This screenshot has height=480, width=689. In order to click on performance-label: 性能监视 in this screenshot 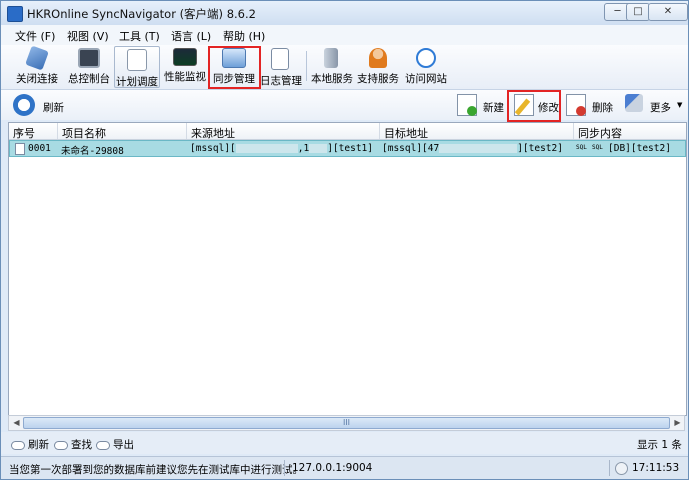, I will do `click(185, 77)`.